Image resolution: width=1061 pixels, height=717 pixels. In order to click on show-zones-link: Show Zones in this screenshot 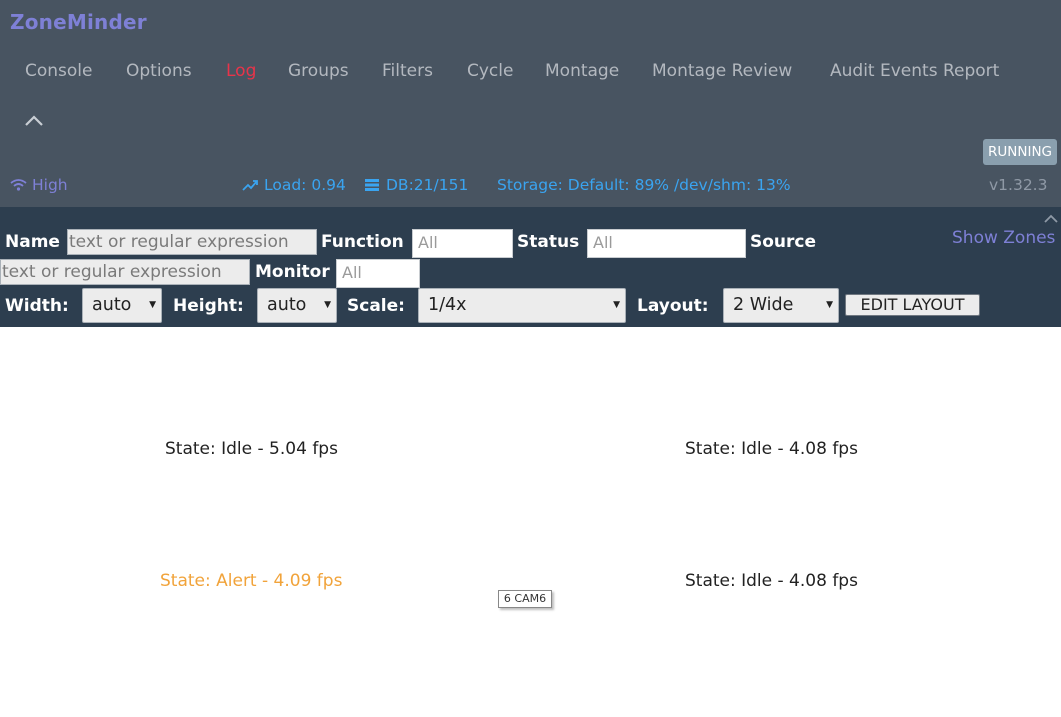, I will do `click(1003, 238)`.